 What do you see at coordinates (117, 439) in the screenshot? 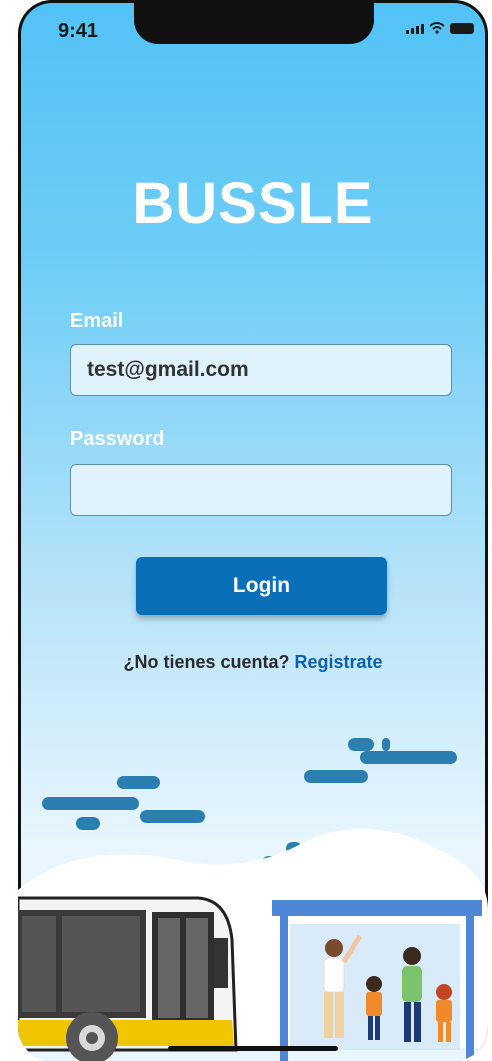
I see `password-label: Password` at bounding box center [117, 439].